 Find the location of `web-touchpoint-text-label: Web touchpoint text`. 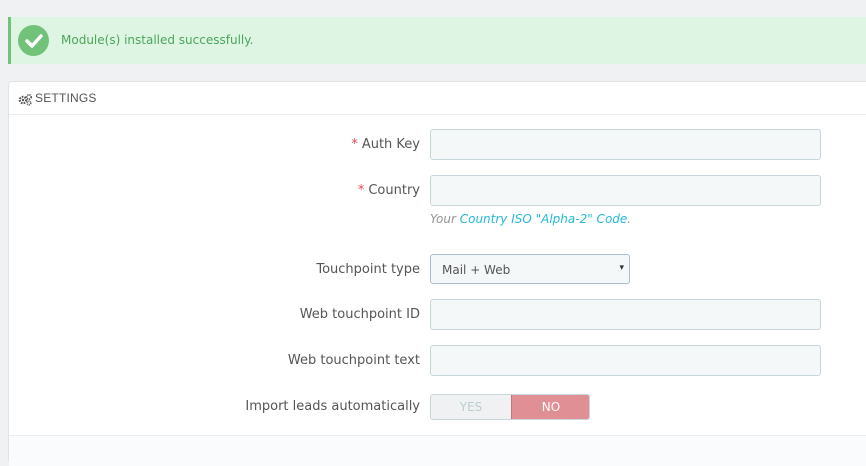

web-touchpoint-text-label: Web touchpoint text is located at coordinates (353, 360).